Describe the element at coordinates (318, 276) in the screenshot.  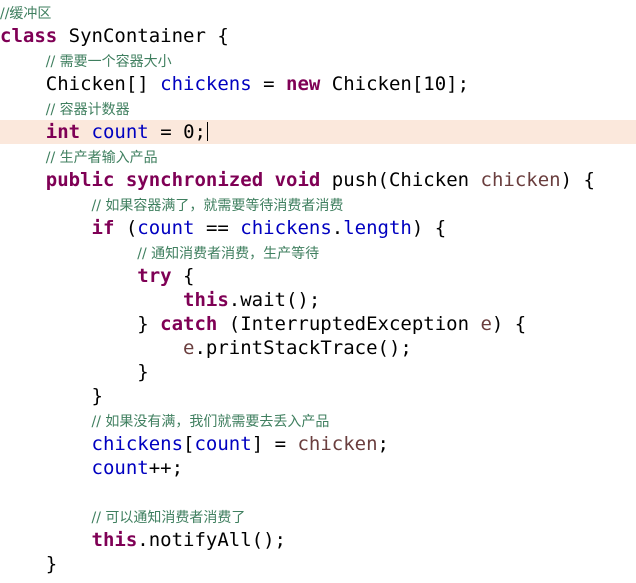
I see `code-line: try {` at that location.